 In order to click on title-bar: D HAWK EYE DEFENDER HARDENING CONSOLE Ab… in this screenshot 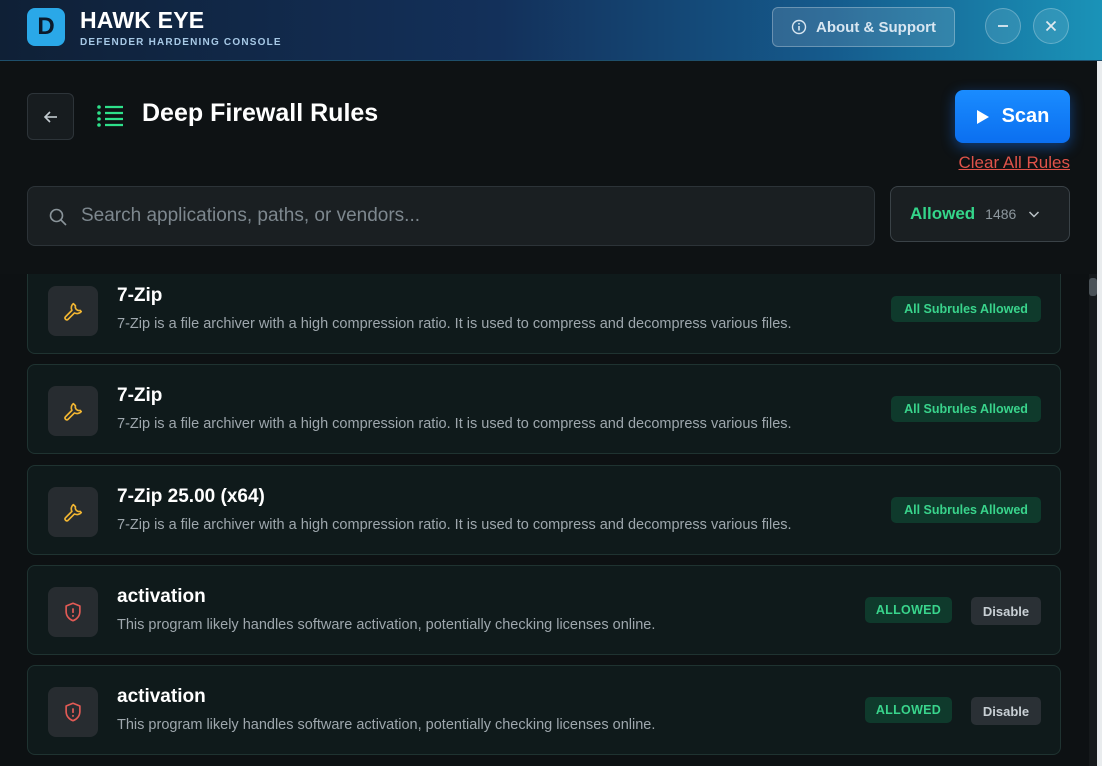, I will do `click(551, 30)`.